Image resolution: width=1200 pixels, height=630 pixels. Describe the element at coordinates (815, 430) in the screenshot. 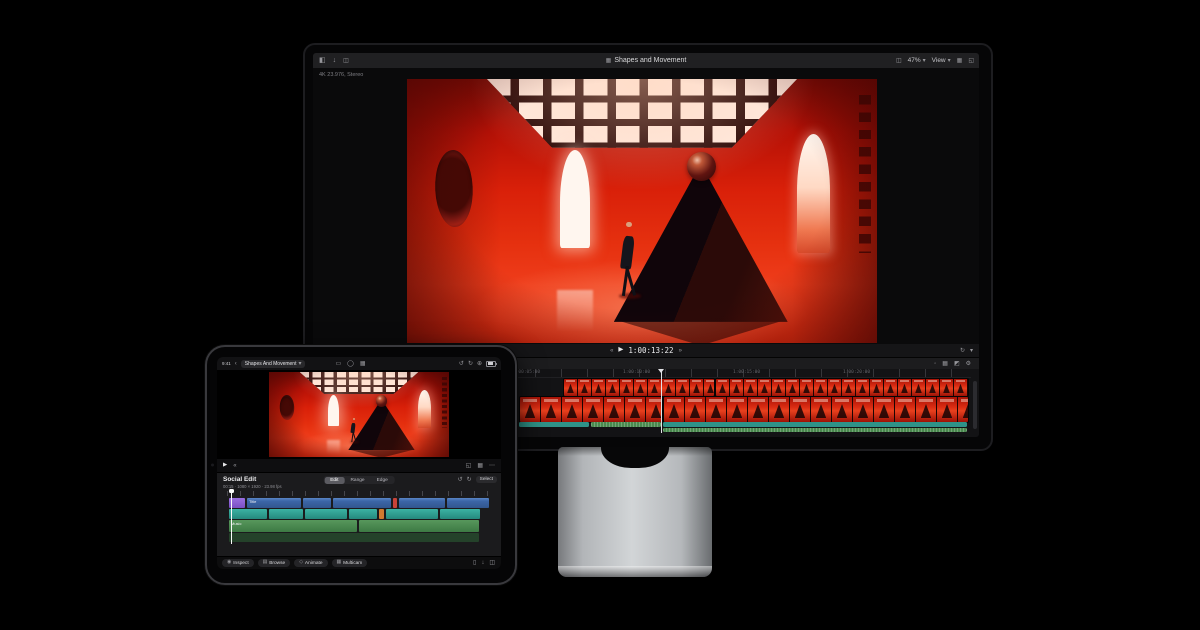

I see `music-clip` at that location.